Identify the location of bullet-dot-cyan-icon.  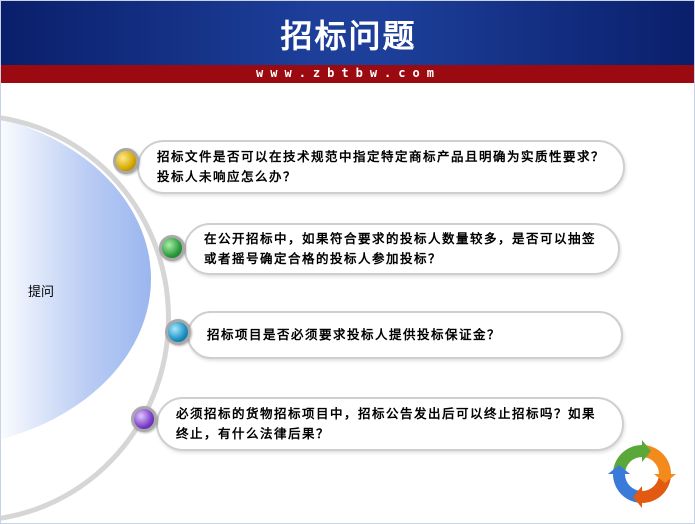
(178, 332).